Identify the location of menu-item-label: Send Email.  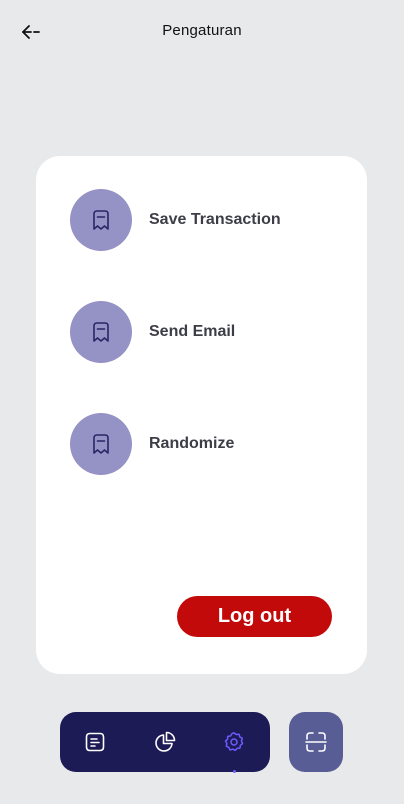
(192, 331).